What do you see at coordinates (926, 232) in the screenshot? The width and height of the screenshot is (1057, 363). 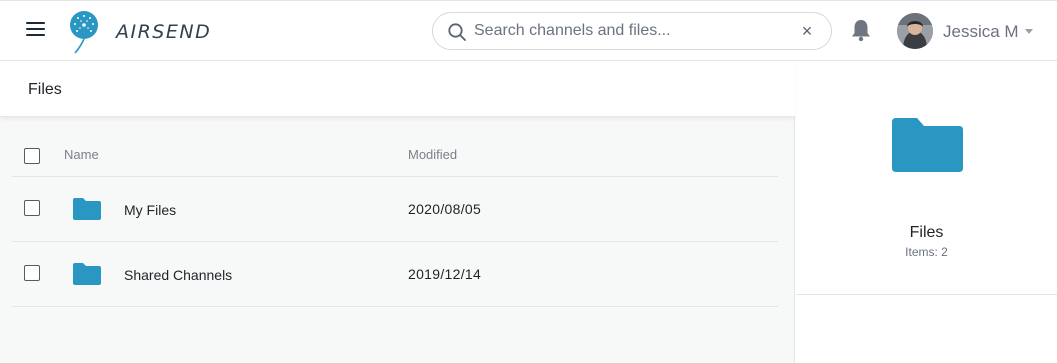 I see `details-title: Files` at bounding box center [926, 232].